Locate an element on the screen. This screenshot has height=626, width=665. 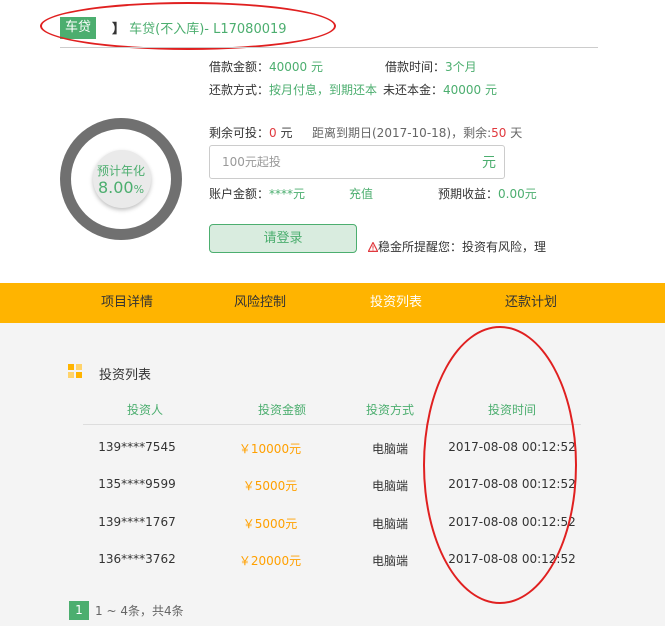
rate-progress-ring: 预计年化 8.00% is located at coordinates (121, 179).